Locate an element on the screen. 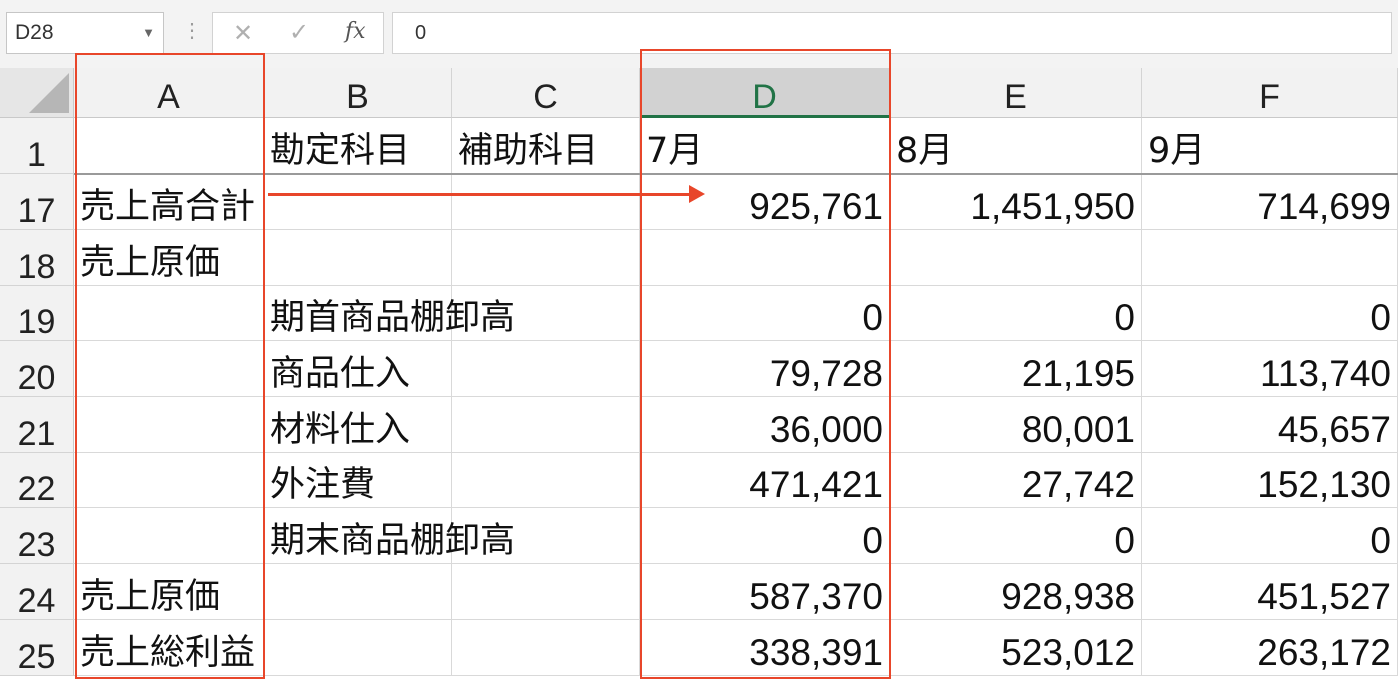 The width and height of the screenshot is (1398, 679). cancel-icon: ✕ is located at coordinates (243, 33).